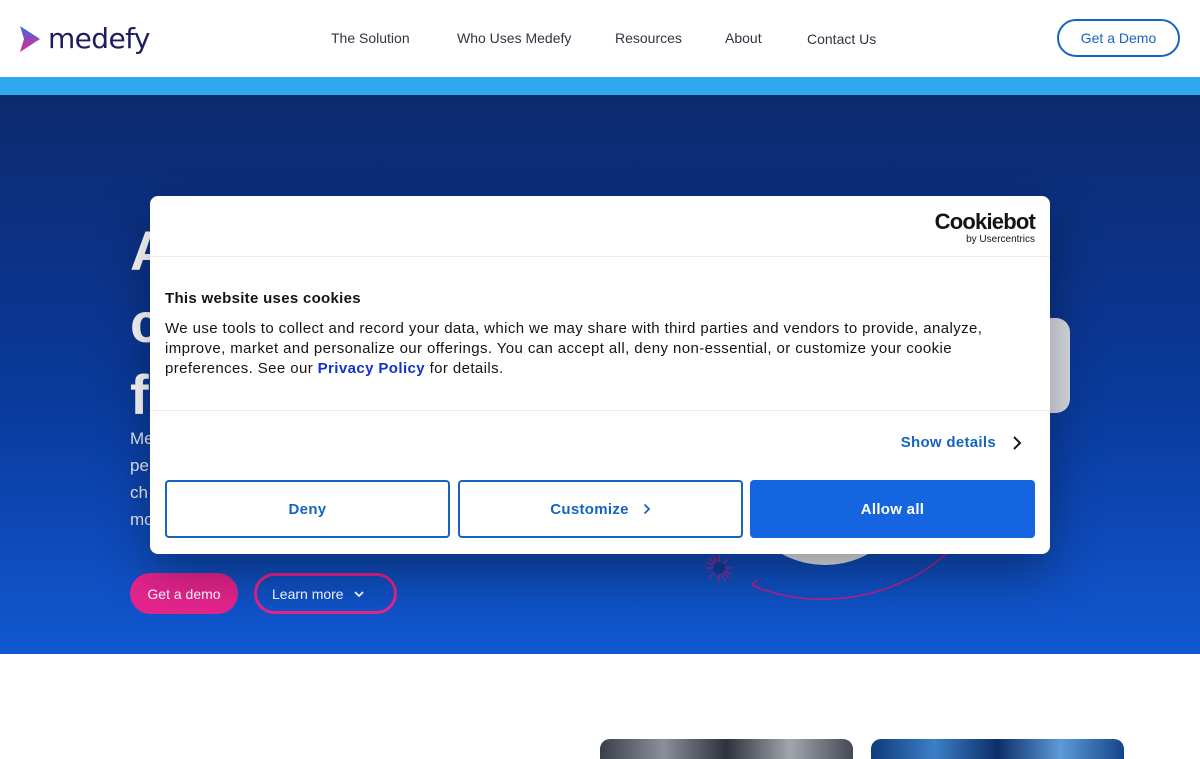  What do you see at coordinates (99, 38) in the screenshot?
I see `logo-wordmark: medefy` at bounding box center [99, 38].